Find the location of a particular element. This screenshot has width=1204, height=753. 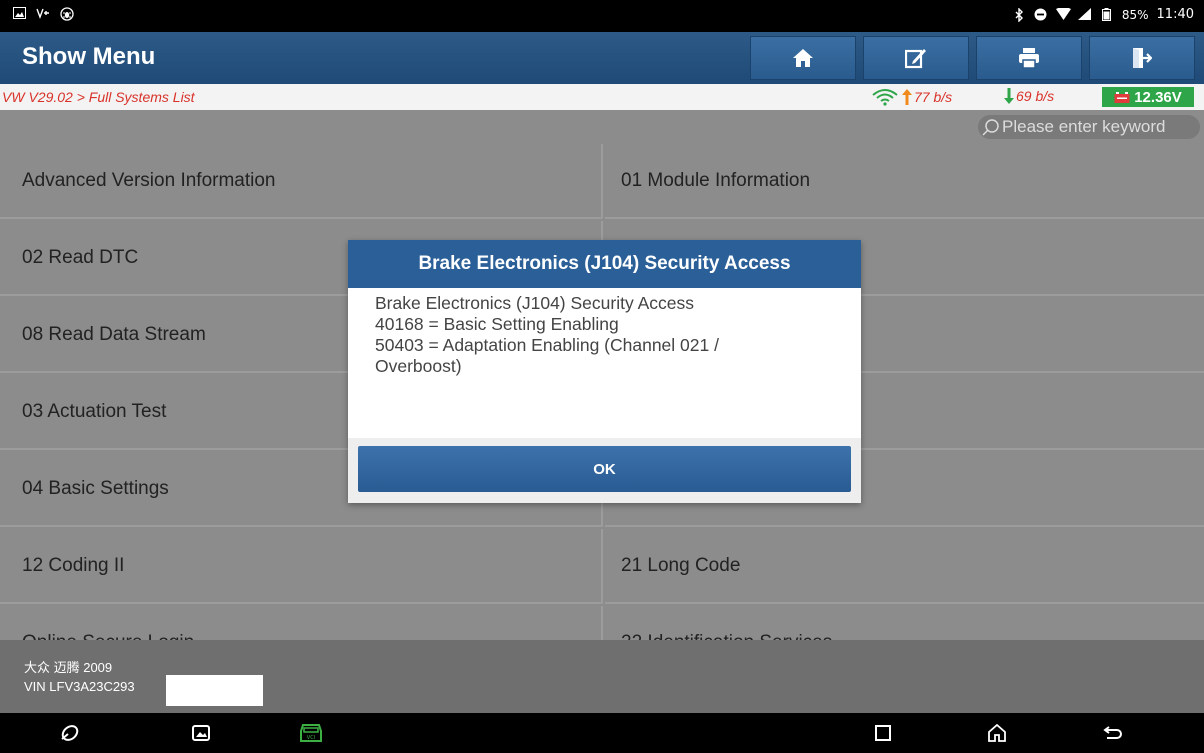

browser-nav-button is located at coordinates (70, 733).